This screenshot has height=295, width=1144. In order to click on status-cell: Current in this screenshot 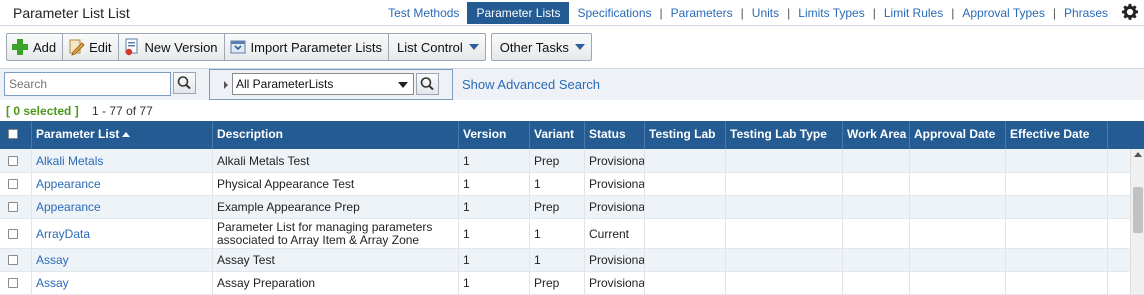, I will do `click(615, 233)`.